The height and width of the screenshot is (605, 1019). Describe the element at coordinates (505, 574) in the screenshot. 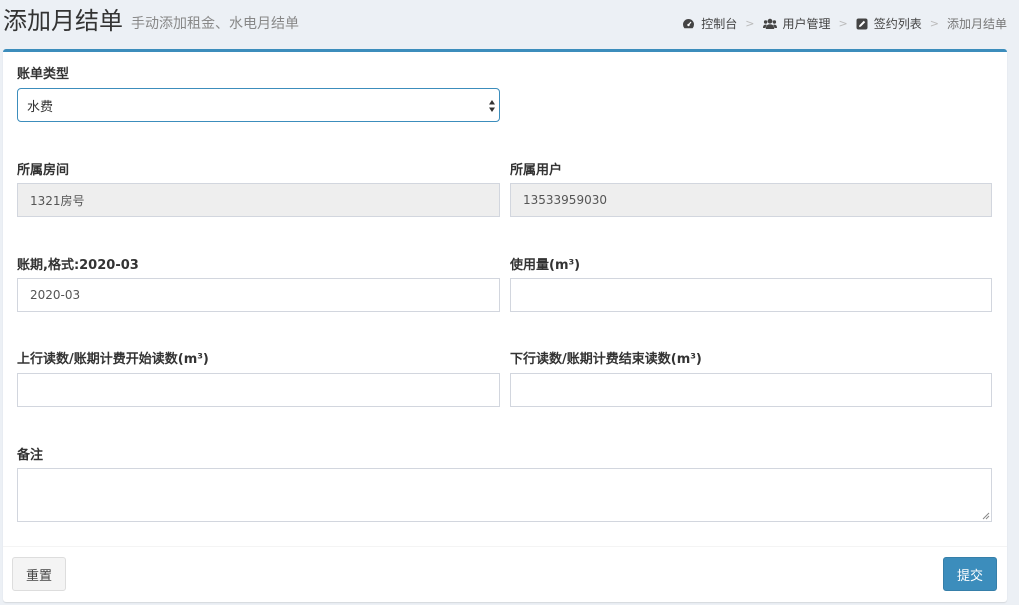

I see `form-footer: 重置 提交` at that location.